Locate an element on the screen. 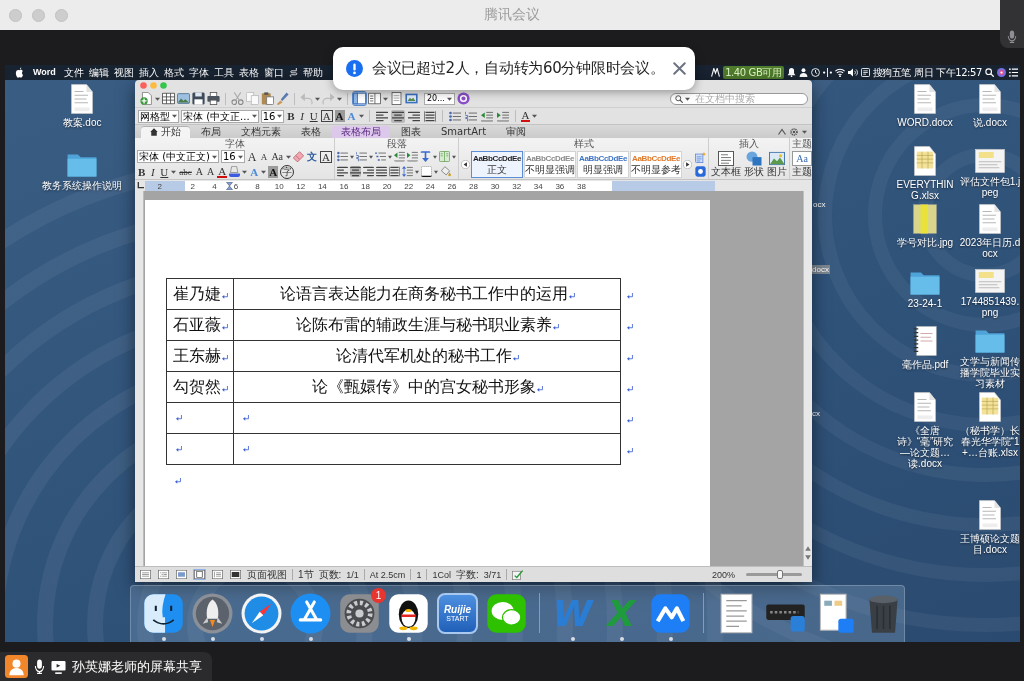  file-label: WORD.docx is located at coordinates (925, 122).